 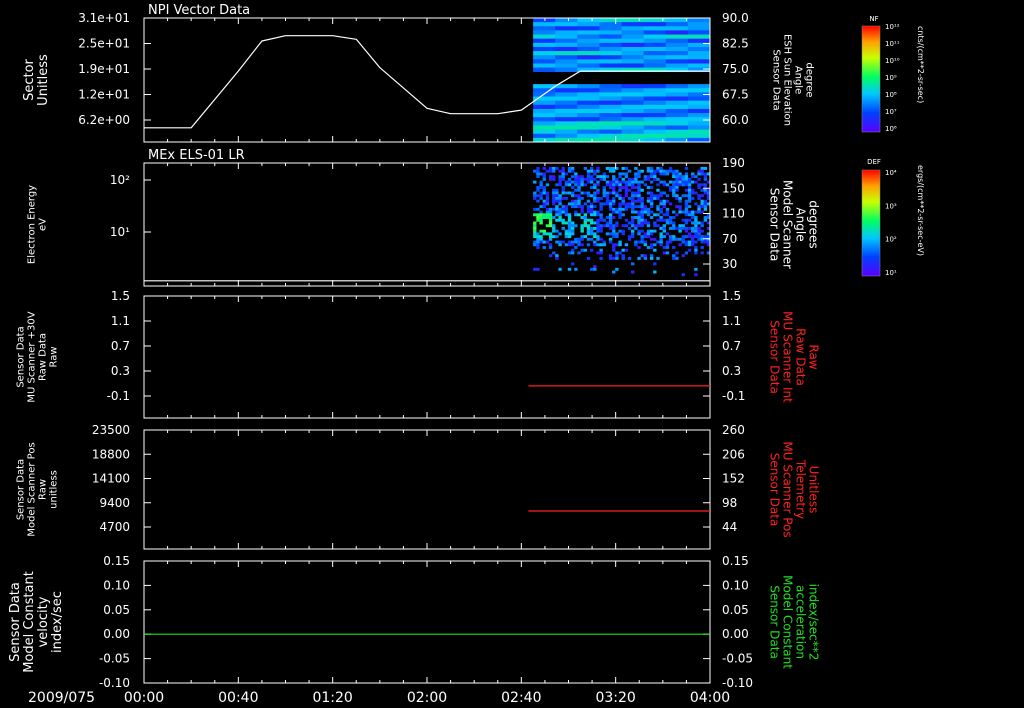 What do you see at coordinates (104, 69) in the screenshot?
I see `left-tick-label: 1.9e+01` at bounding box center [104, 69].